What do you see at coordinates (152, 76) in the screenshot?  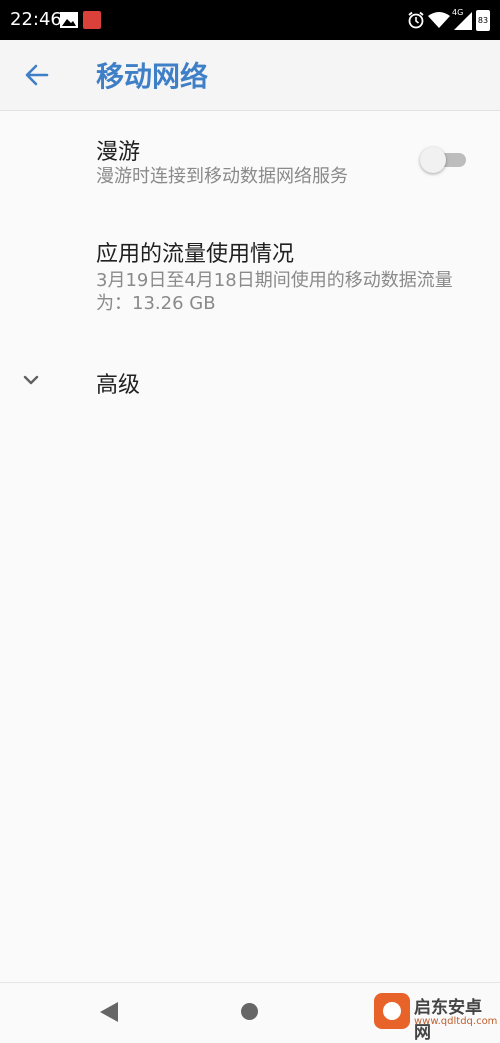 I see `page-title: 移动网络` at bounding box center [152, 76].